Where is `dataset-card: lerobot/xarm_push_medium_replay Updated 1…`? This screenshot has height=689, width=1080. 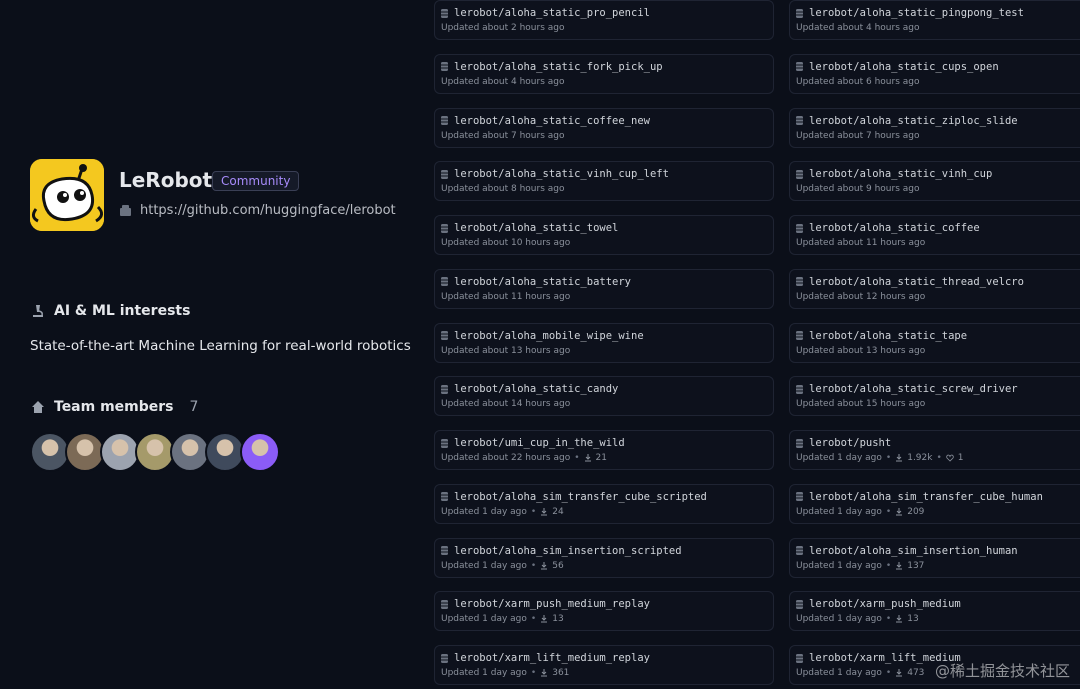
dataset-card: lerobot/xarm_push_medium_replay Updated 1… is located at coordinates (604, 611).